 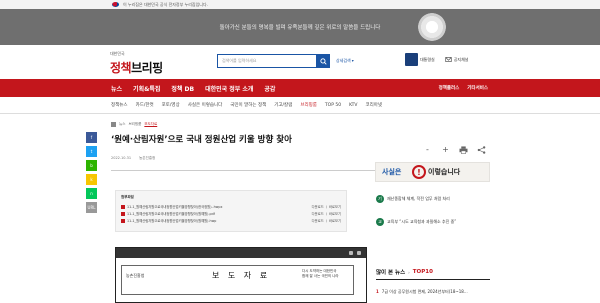 What do you see at coordinates (436, 59) in the screenshot?
I see `header-links: 대통령실 공지채널` at bounding box center [436, 59].